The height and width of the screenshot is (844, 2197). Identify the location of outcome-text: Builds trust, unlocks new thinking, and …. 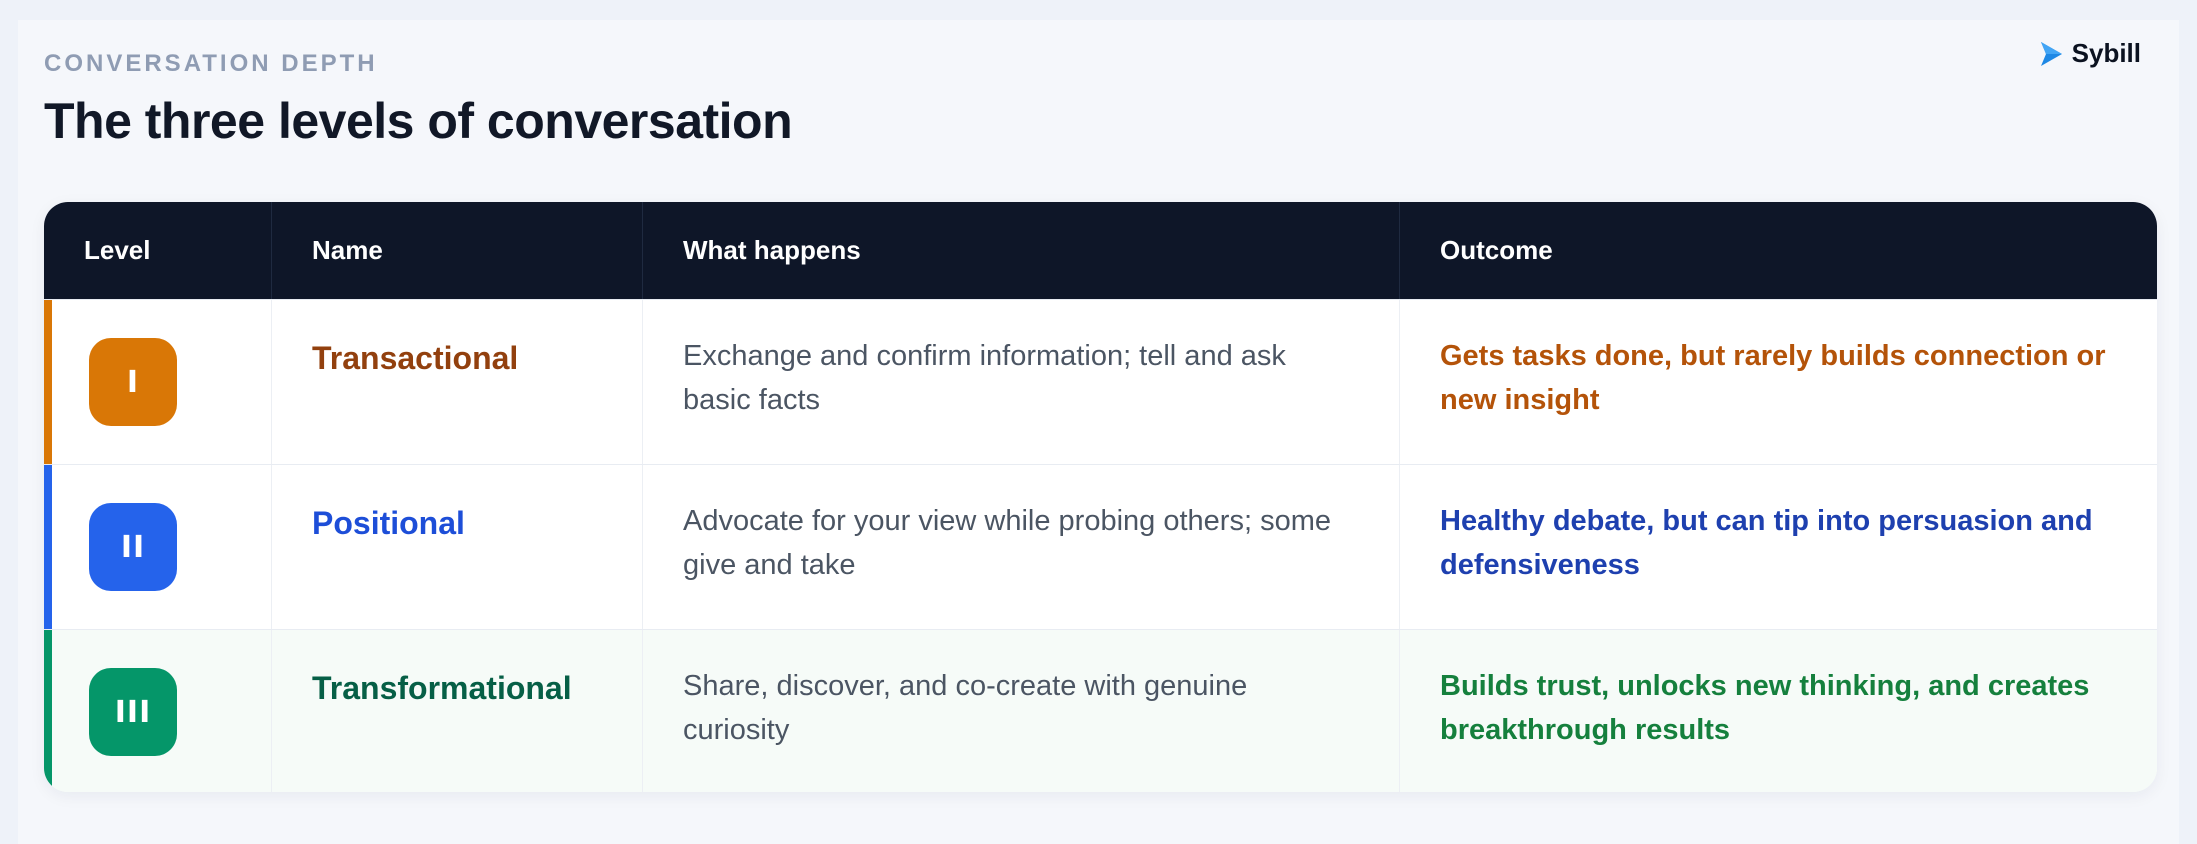
(1765, 708).